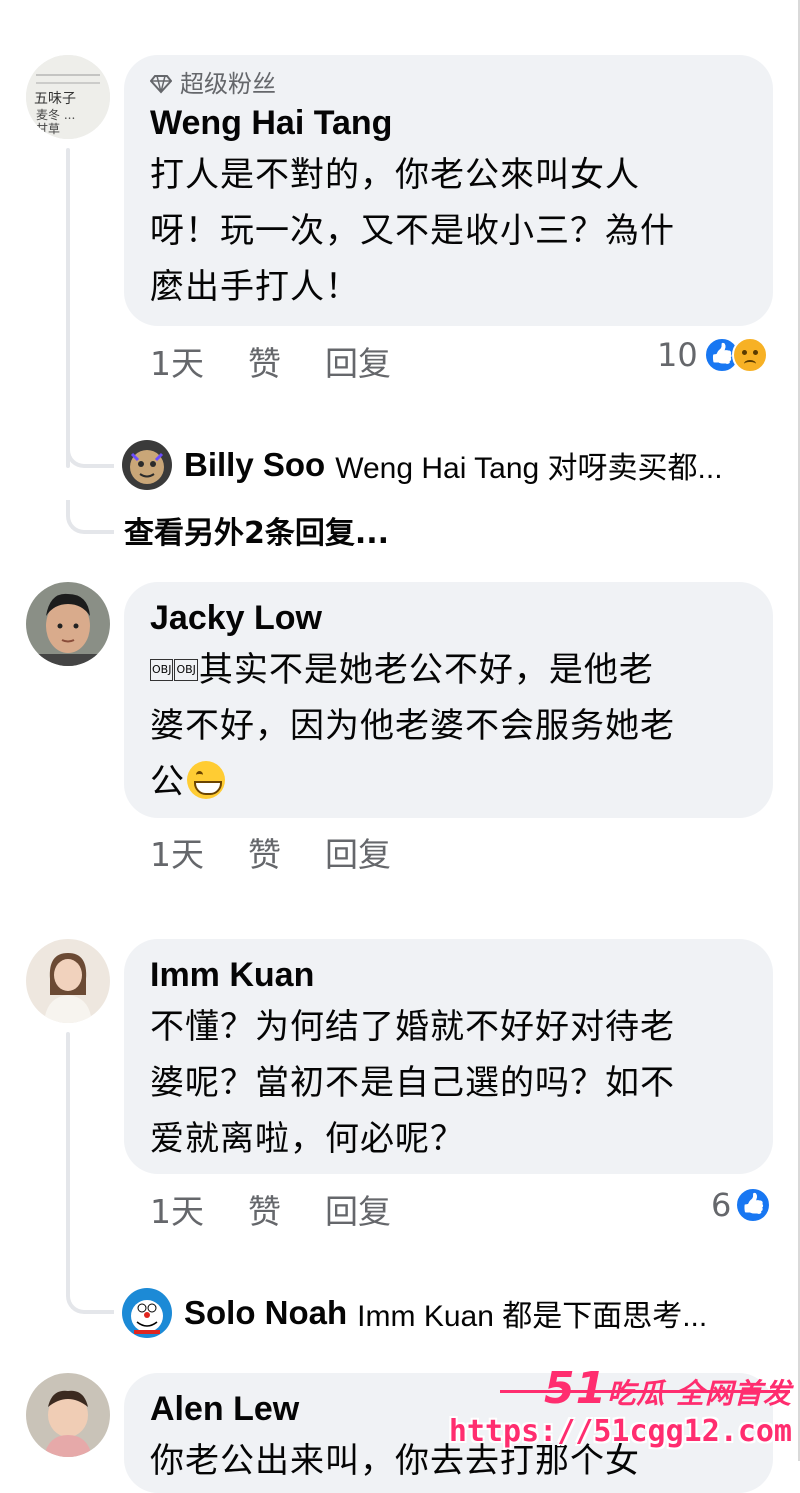 This screenshot has height=1493, width=800. Describe the element at coordinates (55, 99) in the screenshot. I see `svg-text: 五味子` at that location.